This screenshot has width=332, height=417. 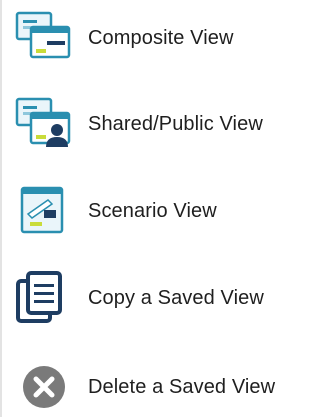 I want to click on delete-saved-view-label: Delete a Saved View, so click(x=182, y=387).